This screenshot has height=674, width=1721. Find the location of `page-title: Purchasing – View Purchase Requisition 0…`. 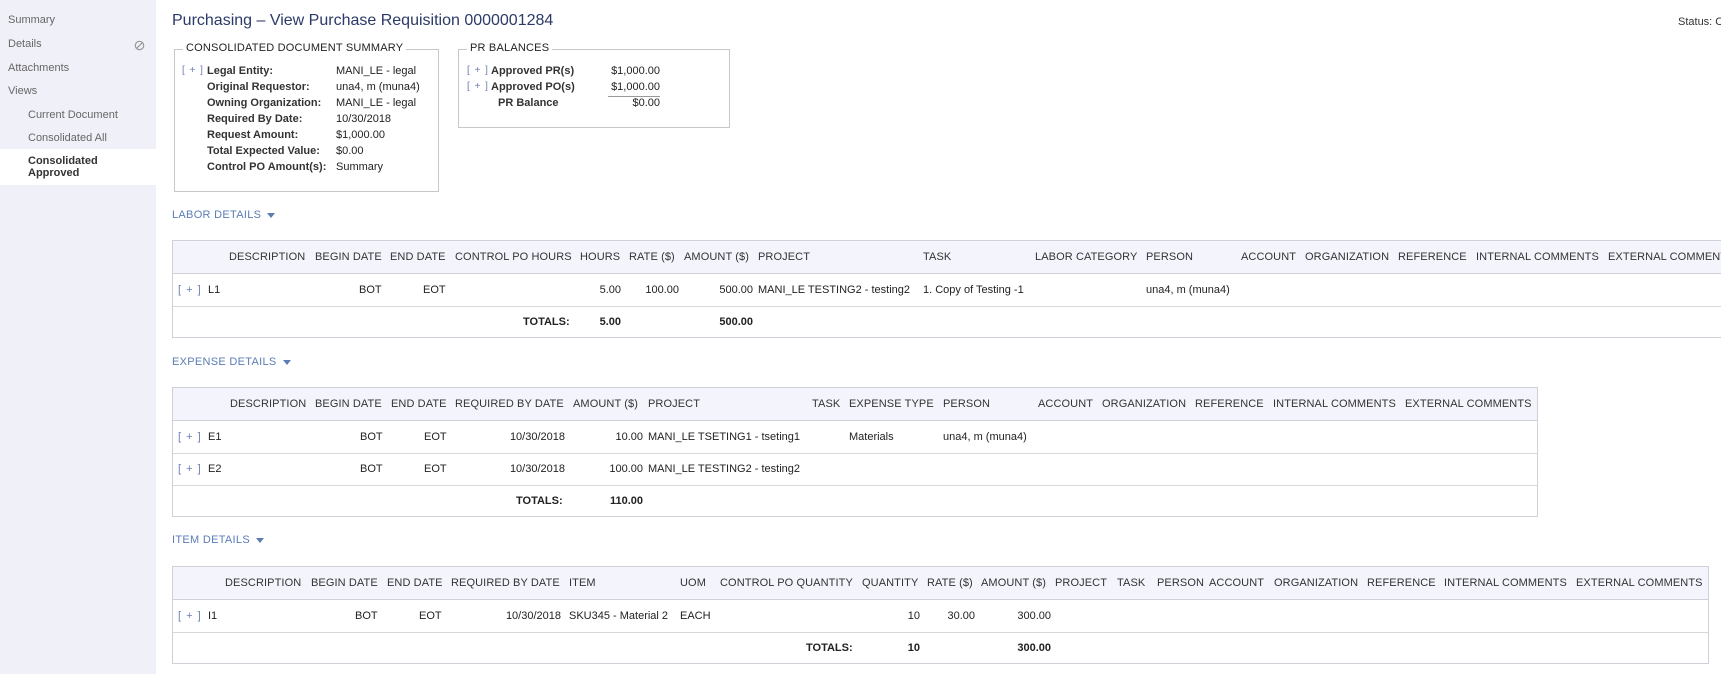

page-title: Purchasing – View Purchase Requisition 0… is located at coordinates (363, 20).